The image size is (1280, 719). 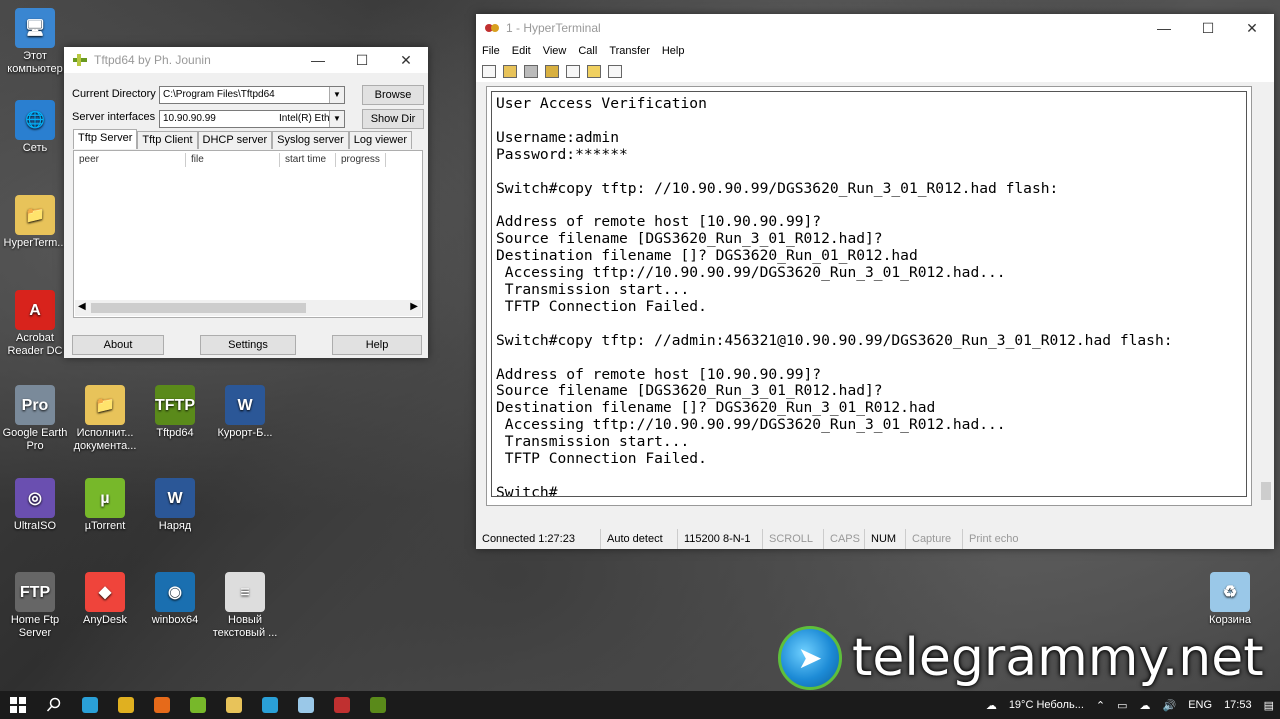 I want to click on tab-syslog-server: Syslog server, so click(x=310, y=140).